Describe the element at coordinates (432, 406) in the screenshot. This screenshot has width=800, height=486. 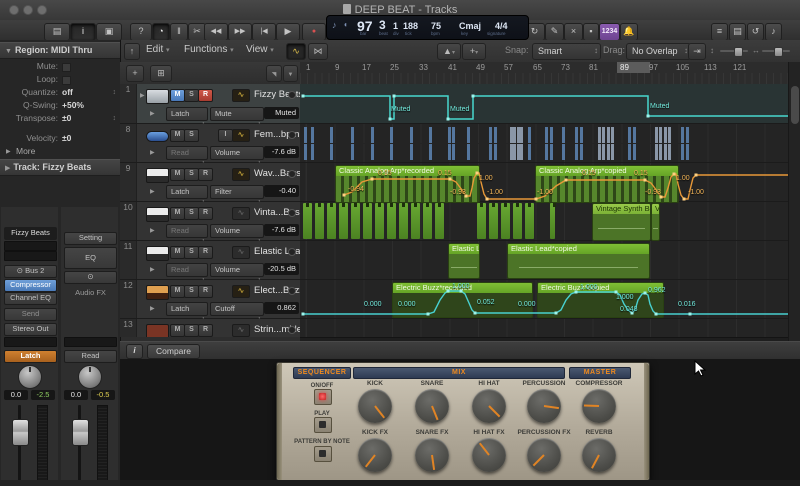
I see `snare-knob` at that location.